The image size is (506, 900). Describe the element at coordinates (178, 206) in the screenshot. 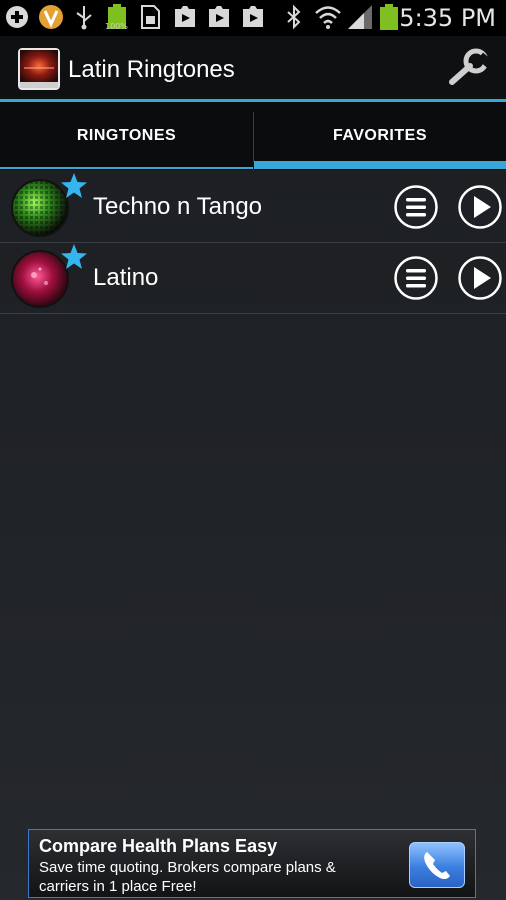

I see `ringtone-title: Techno n Tango` at that location.